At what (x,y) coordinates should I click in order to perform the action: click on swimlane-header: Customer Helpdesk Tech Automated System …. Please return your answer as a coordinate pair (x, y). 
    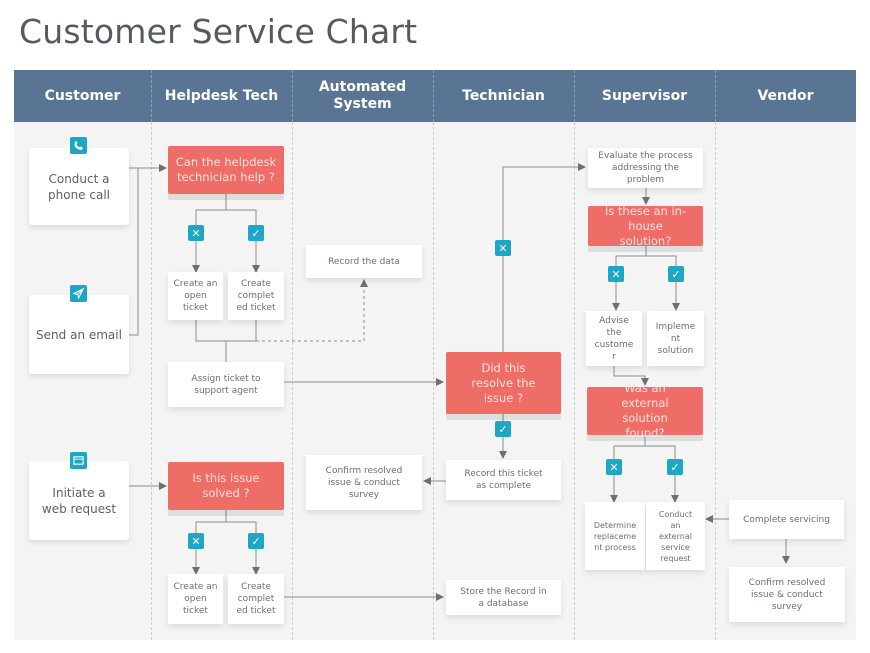
    Looking at the image, I should click on (435, 96).